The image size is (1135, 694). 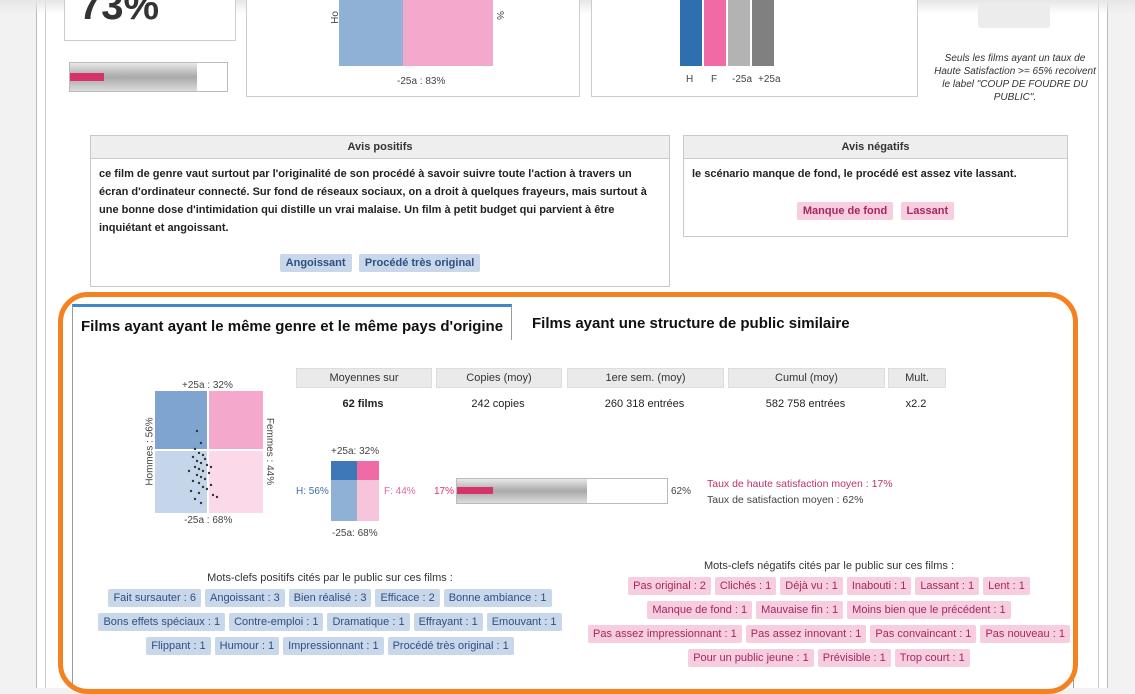 I want to click on stat-val-copies: 242 copies, so click(x=498, y=404).